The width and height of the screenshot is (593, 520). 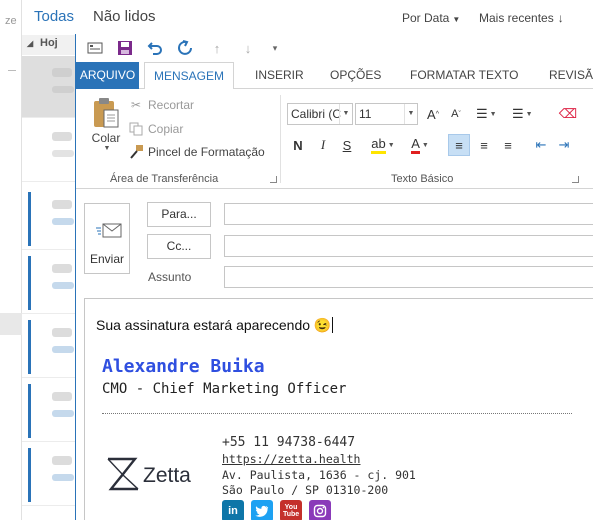 I want to click on signature-website-link: https://zetta.health, so click(x=291, y=459).